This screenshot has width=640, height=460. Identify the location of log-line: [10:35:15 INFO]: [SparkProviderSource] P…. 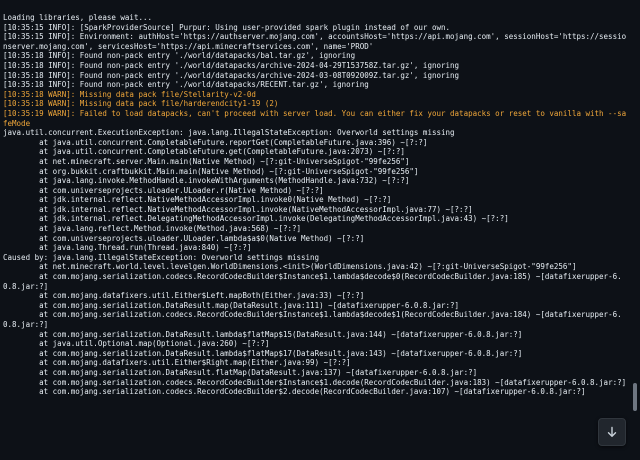
(227, 27).